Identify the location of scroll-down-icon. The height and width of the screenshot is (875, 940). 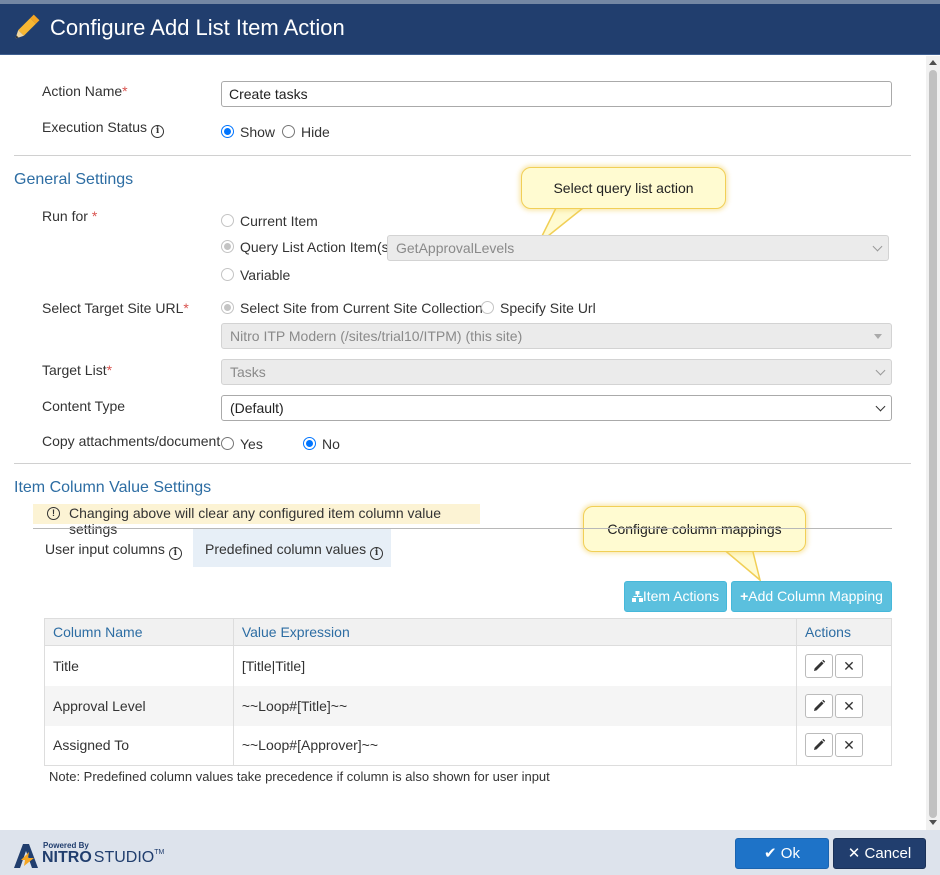
(933, 822).